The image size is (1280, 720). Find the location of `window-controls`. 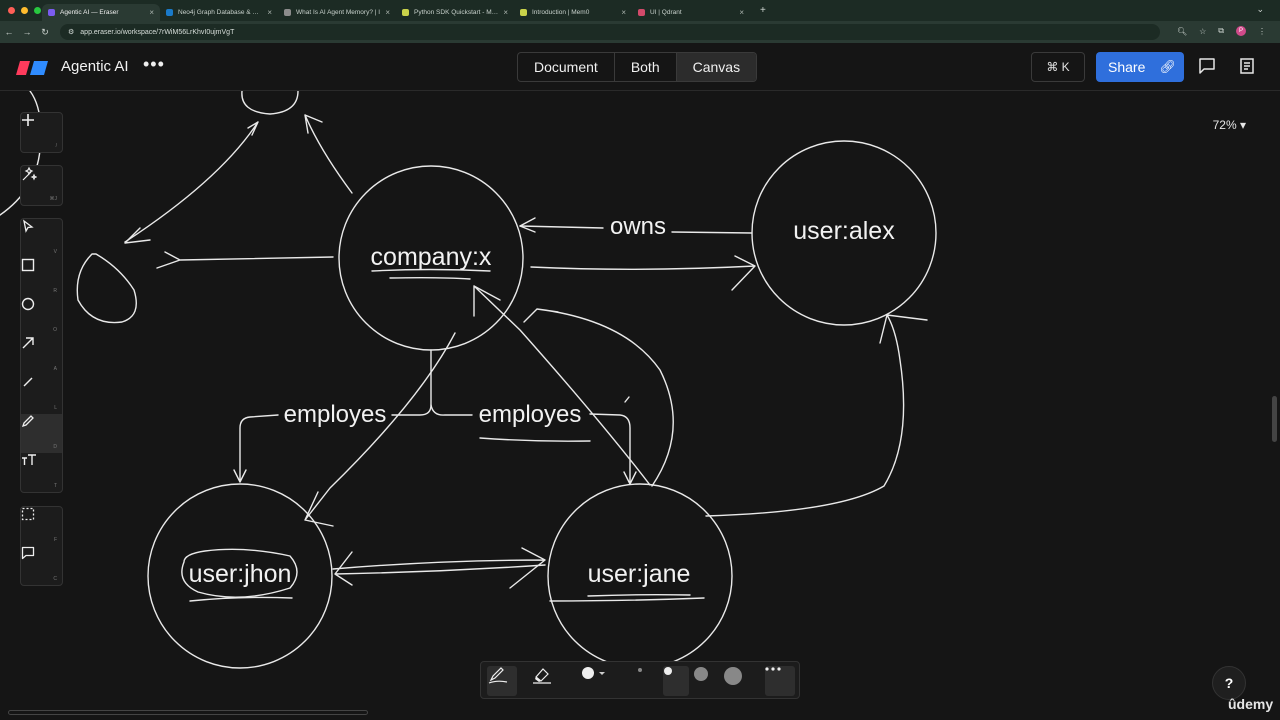

window-controls is located at coordinates (21, 10).